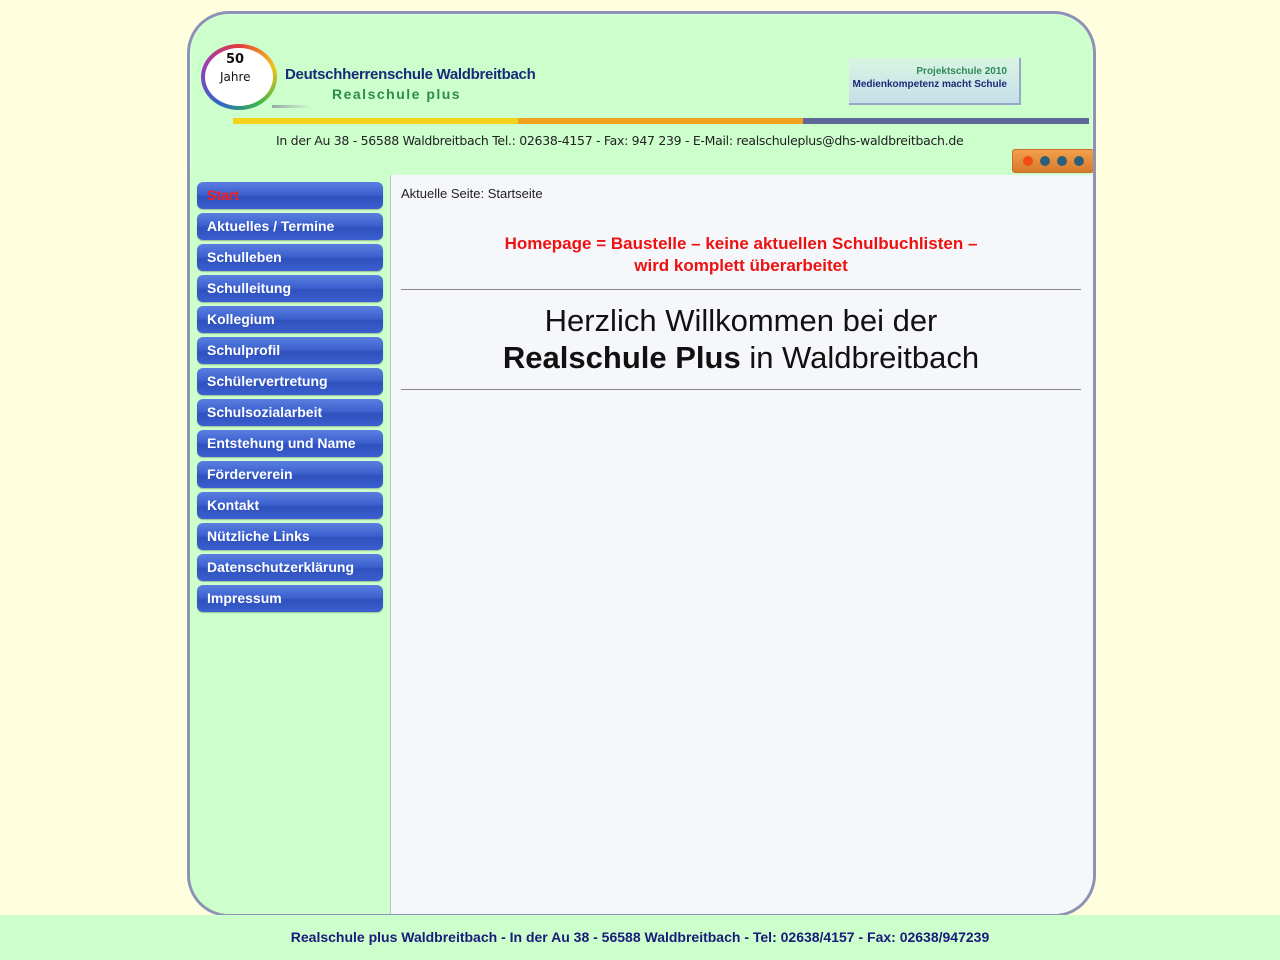 The height and width of the screenshot is (960, 1280). What do you see at coordinates (397, 94) in the screenshot?
I see `school-type: Realschule plus` at bounding box center [397, 94].